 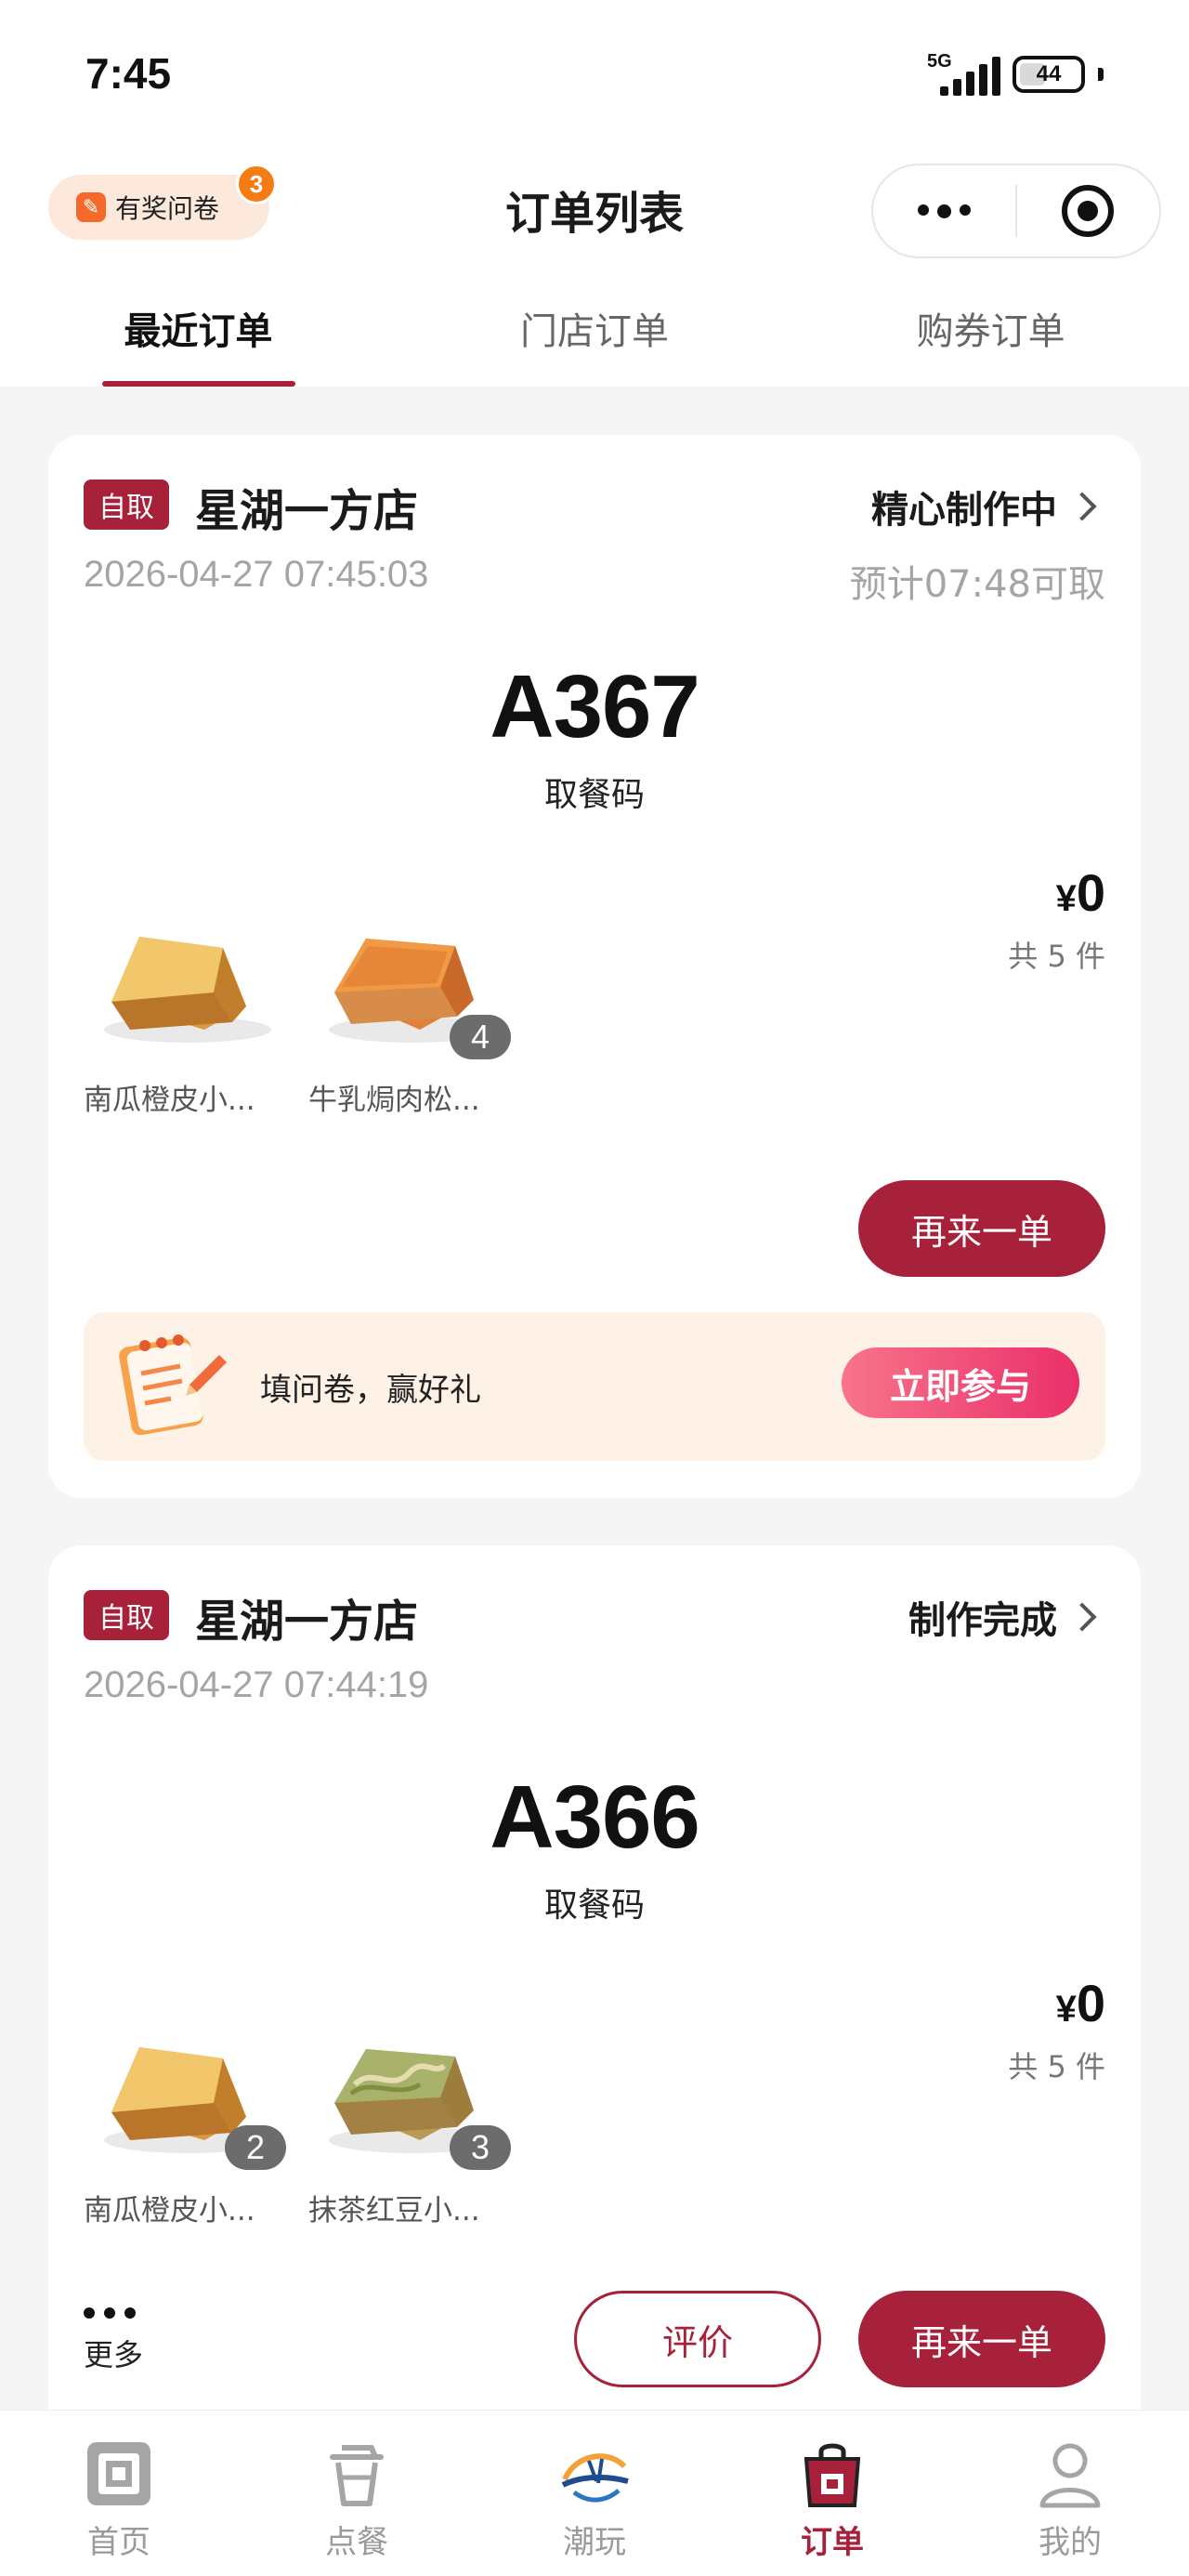 I want to click on tab-recent-orders: 最近订单, so click(x=198, y=342).